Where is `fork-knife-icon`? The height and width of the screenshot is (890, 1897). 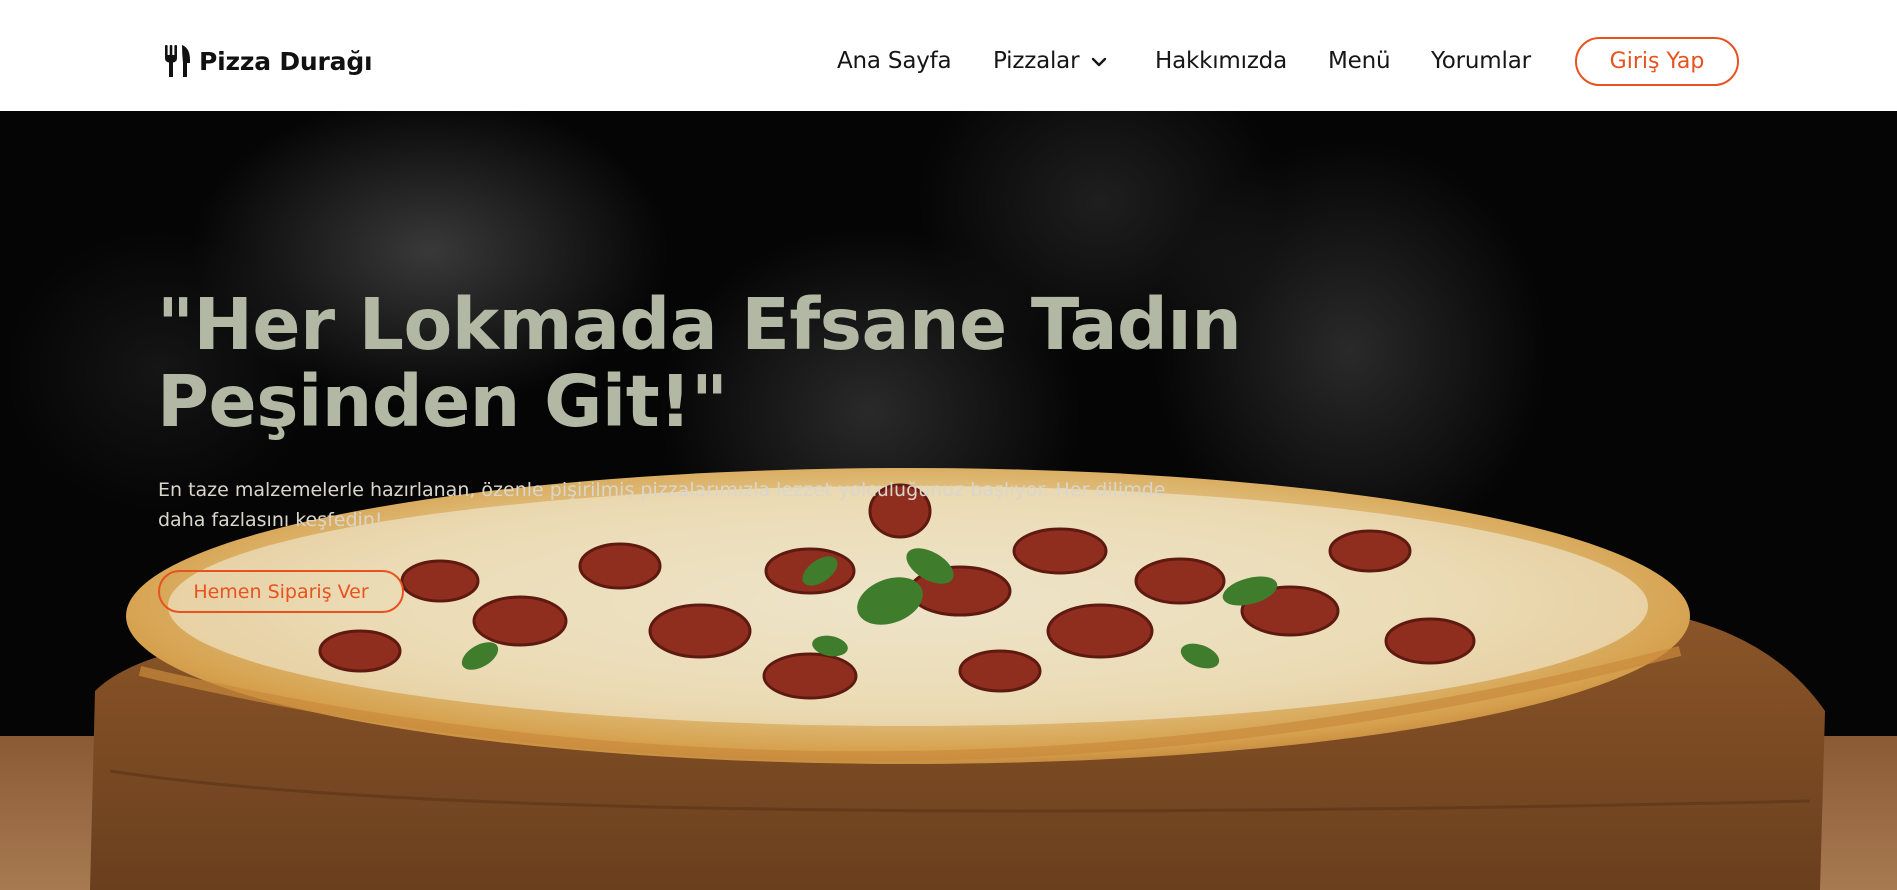
fork-knife-icon is located at coordinates (177, 61).